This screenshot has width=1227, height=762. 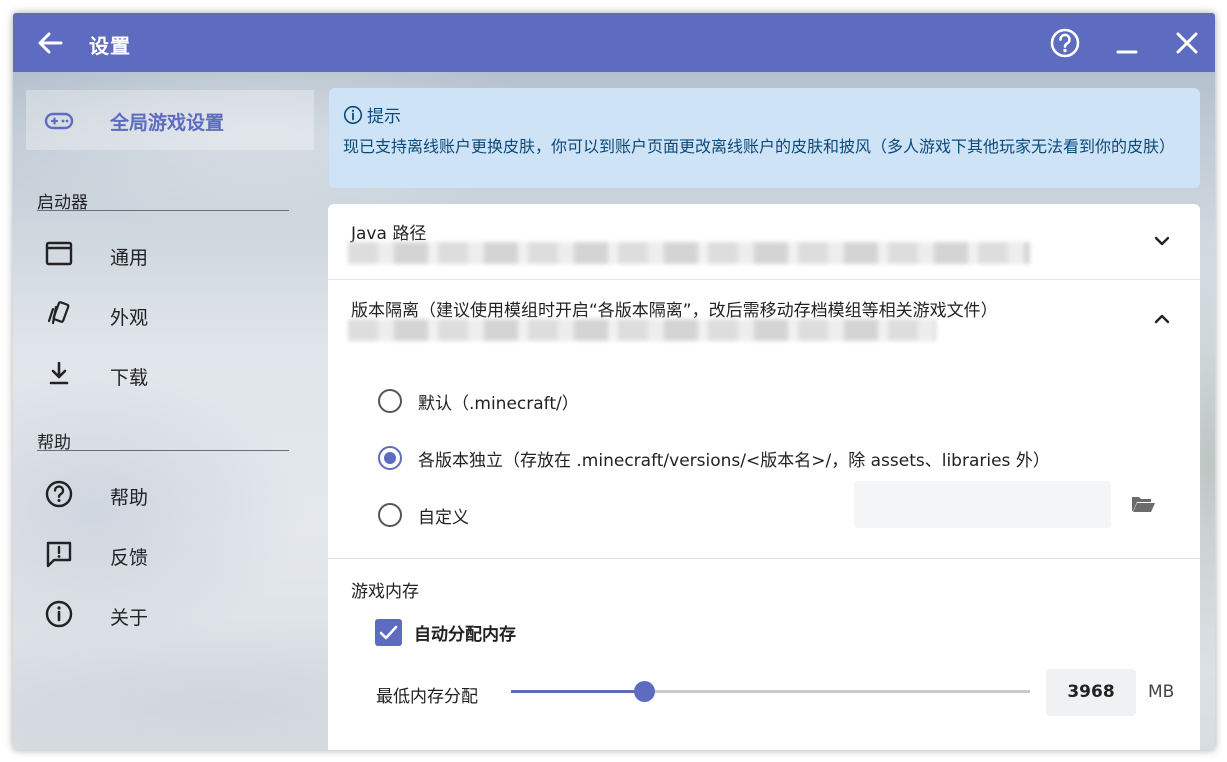 What do you see at coordinates (129, 378) in the screenshot?
I see `sidebar-item-label: 下载` at bounding box center [129, 378].